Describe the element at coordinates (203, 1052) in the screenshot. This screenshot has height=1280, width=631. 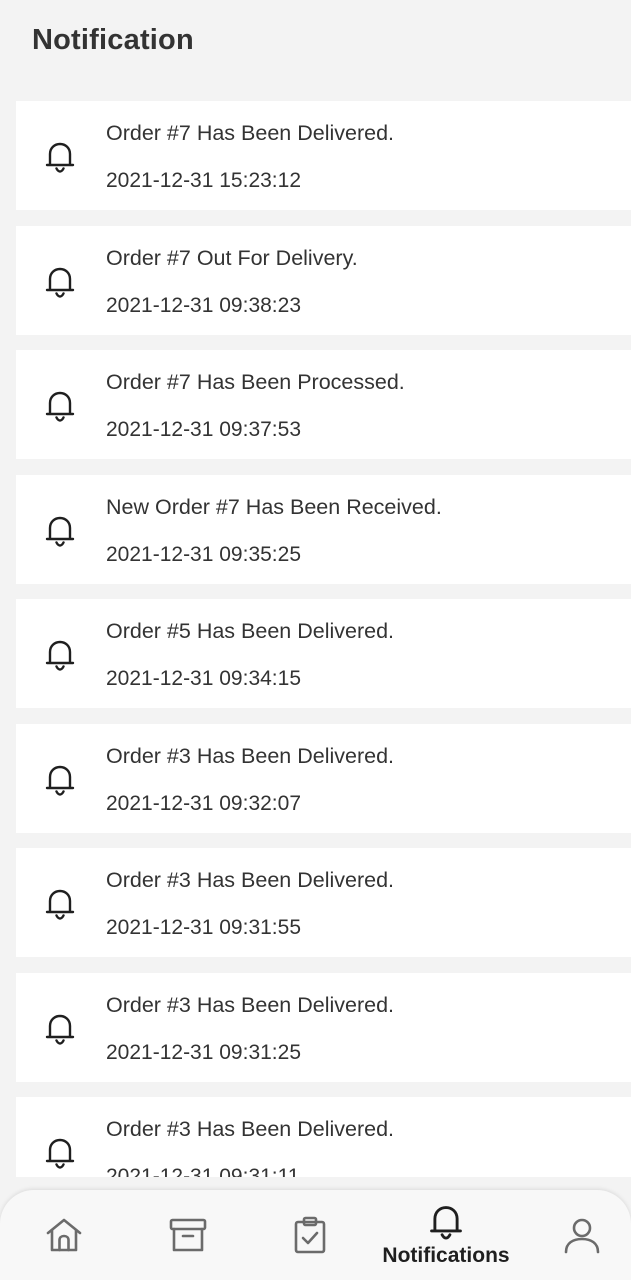
I see `notification-timestamp: 2021-12-31 09:31:25` at that location.